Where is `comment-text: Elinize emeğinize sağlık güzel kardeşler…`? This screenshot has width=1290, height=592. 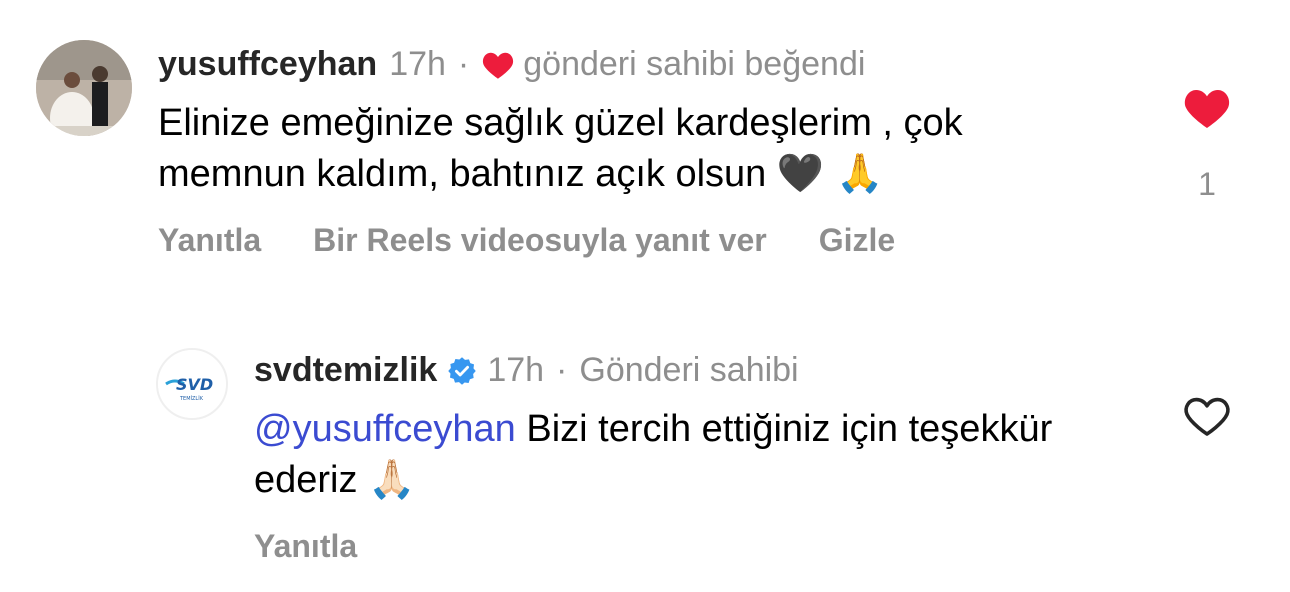
comment-text: Elinize emeğinize sağlık güzel kardeşler… is located at coordinates (638, 148).